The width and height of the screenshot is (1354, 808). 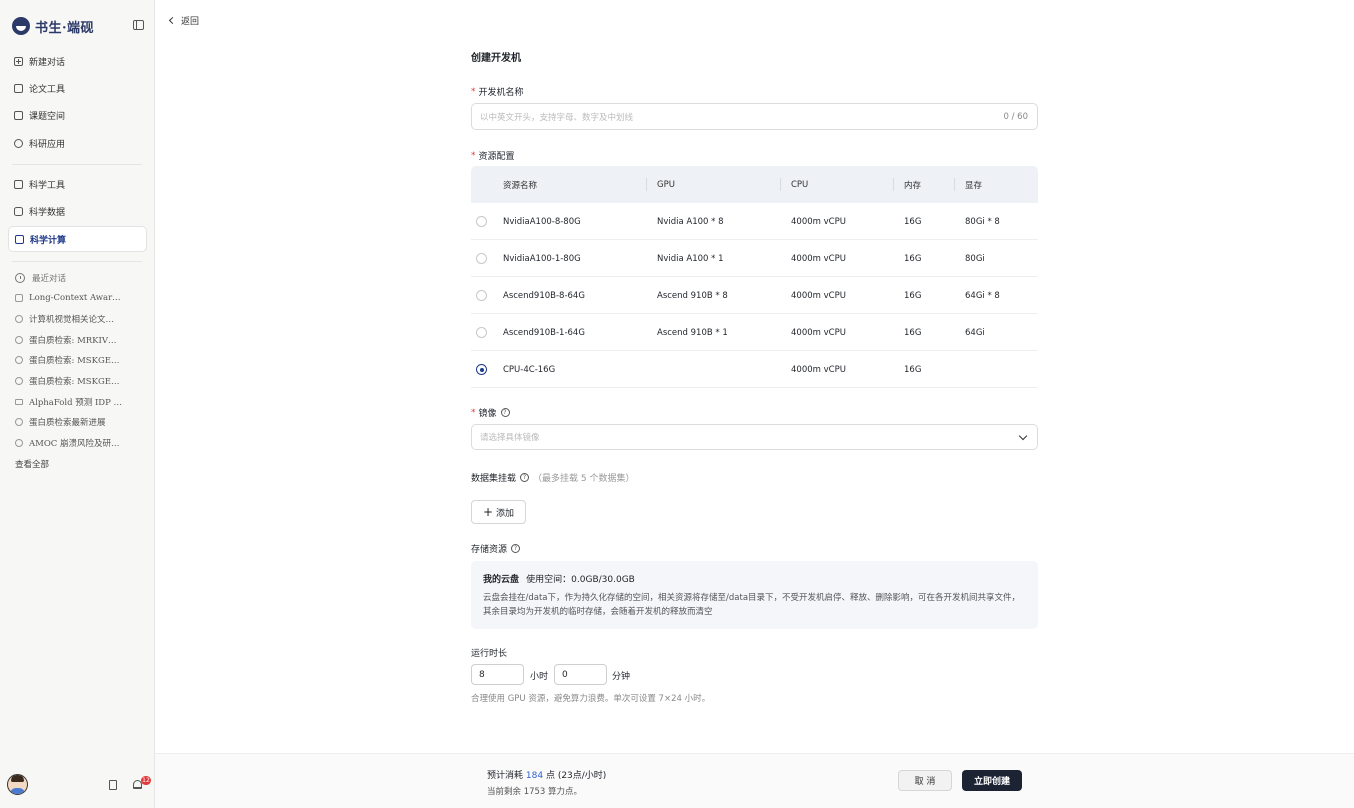 What do you see at coordinates (498, 512) in the screenshot?
I see `add-dataset-button: + 添加` at bounding box center [498, 512].